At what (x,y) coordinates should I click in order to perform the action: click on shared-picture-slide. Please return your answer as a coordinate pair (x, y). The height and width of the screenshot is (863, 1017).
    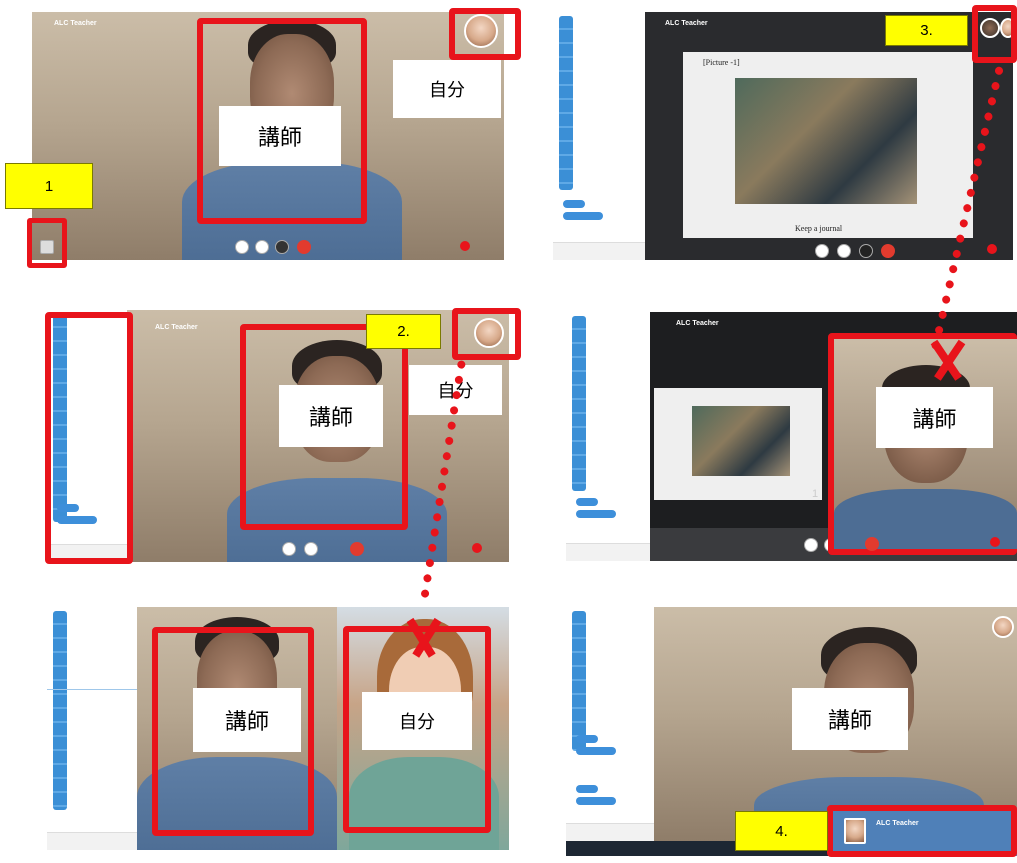
    Looking at the image, I should click on (738, 444).